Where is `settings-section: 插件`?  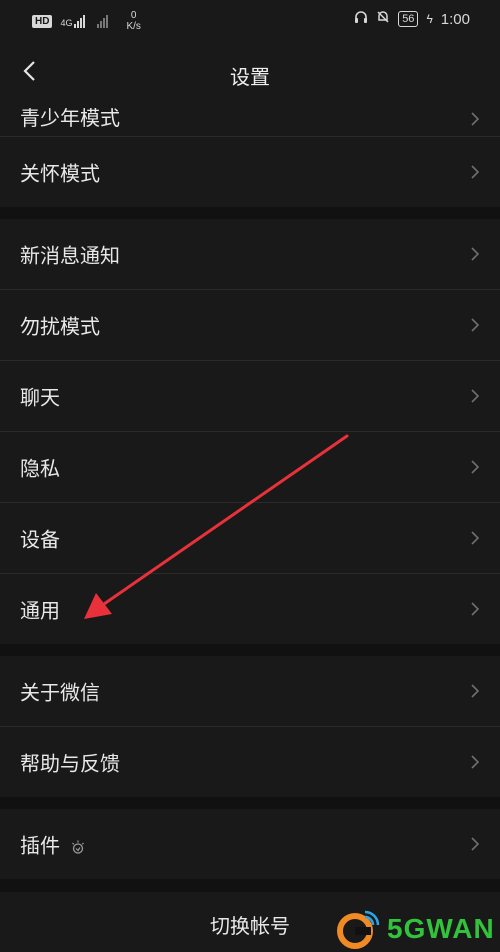
settings-section: 插件 is located at coordinates (250, 844).